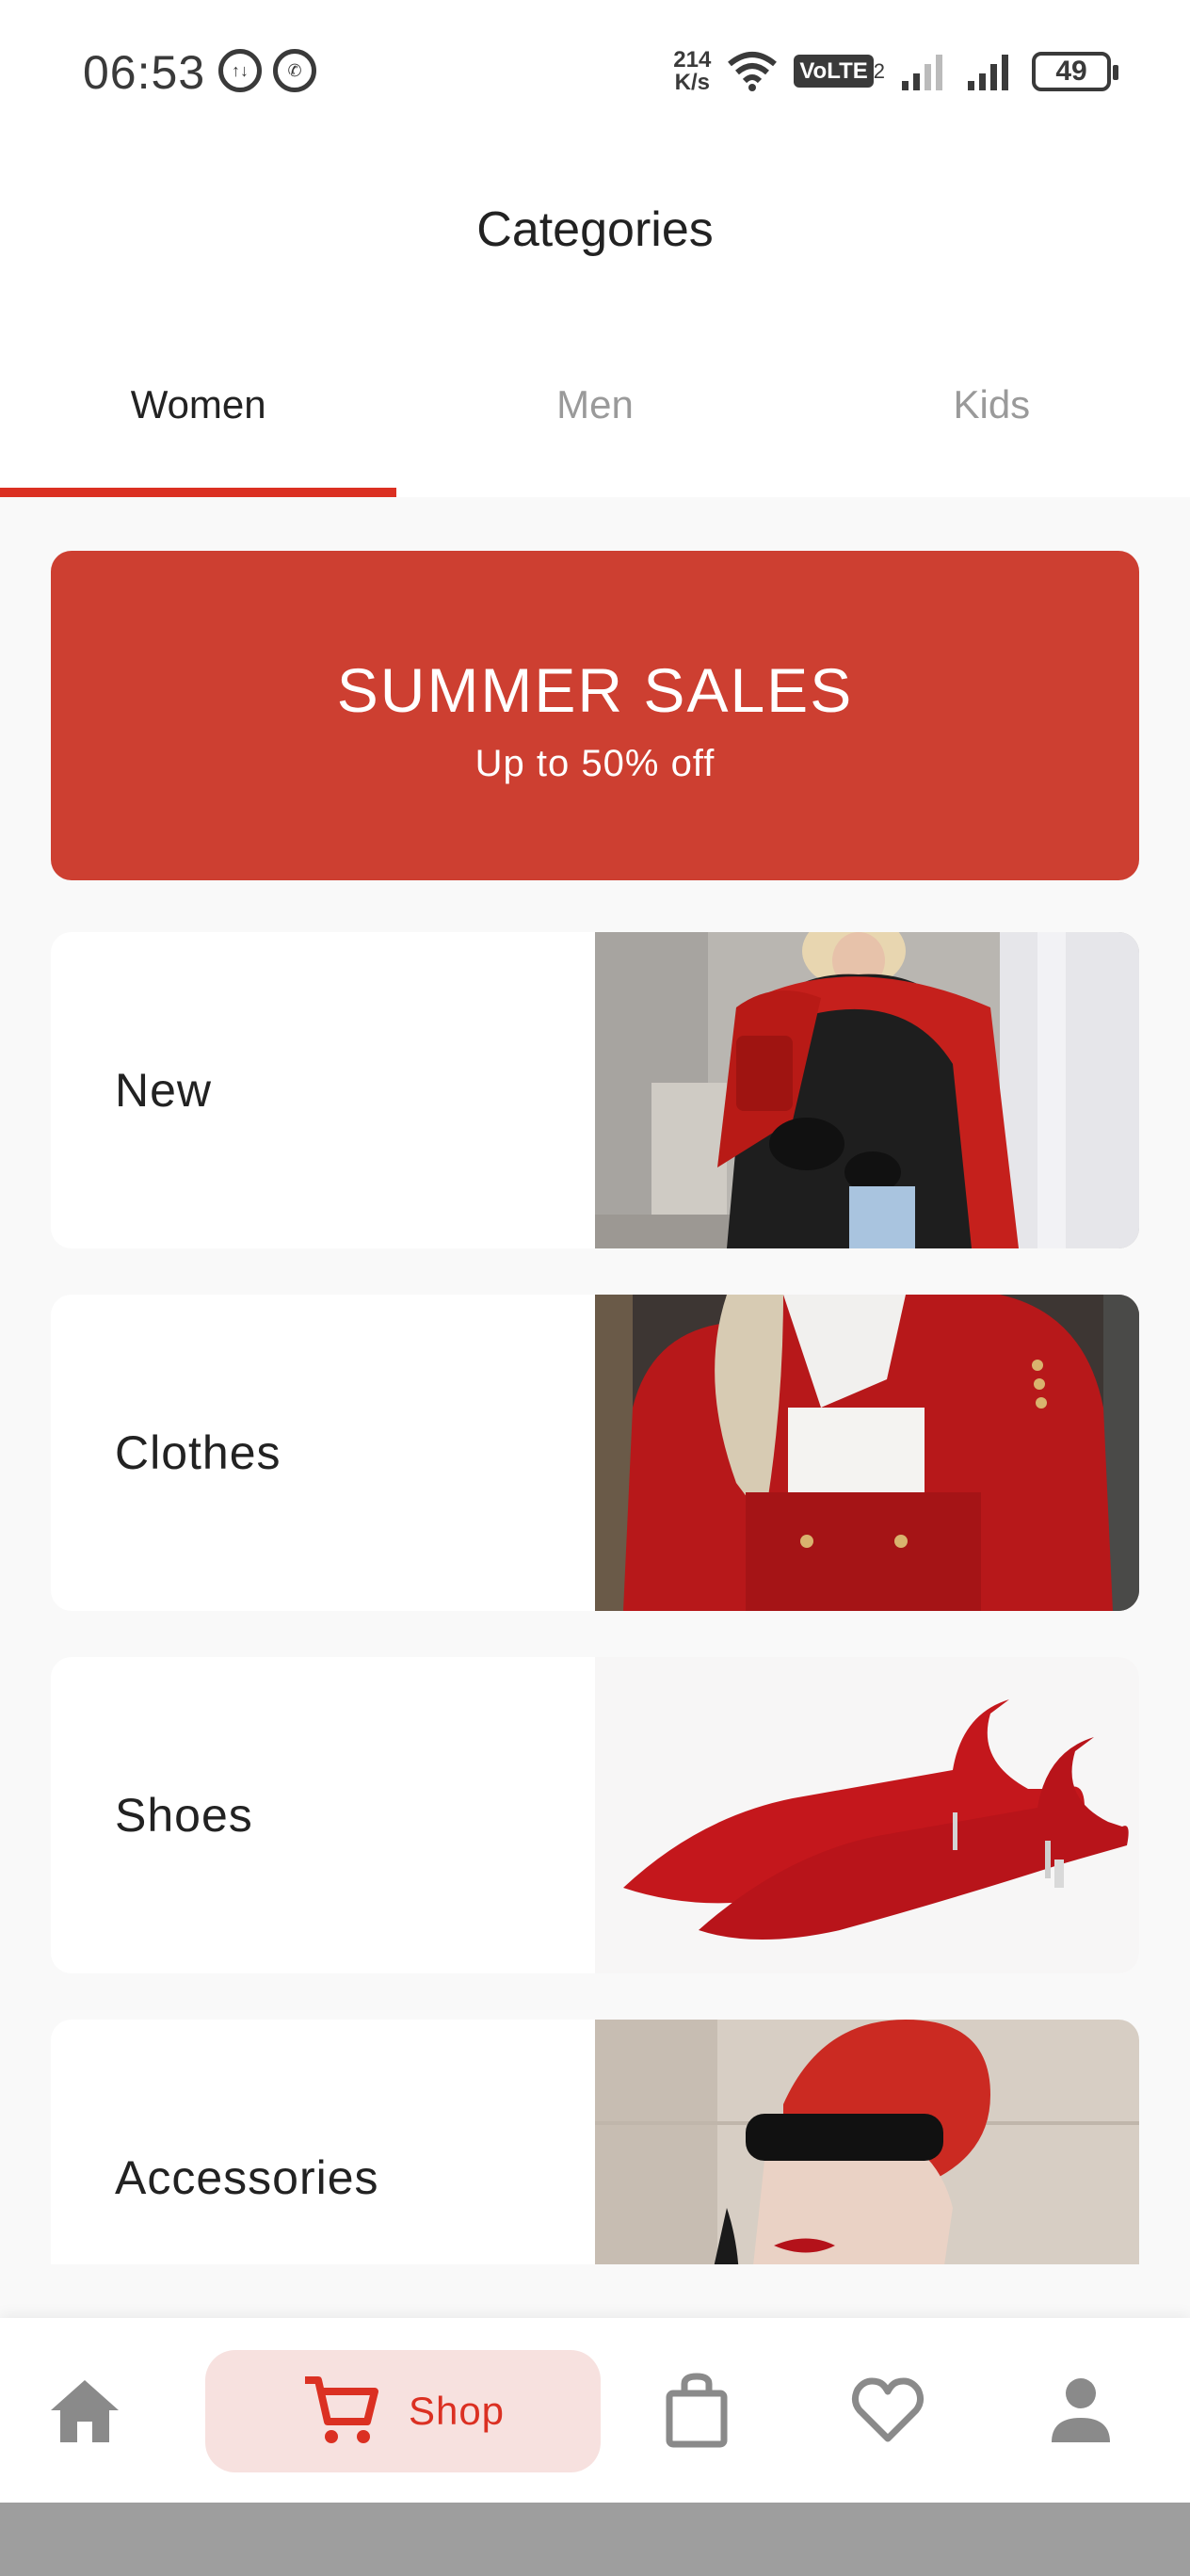 The width and height of the screenshot is (1190, 2576). What do you see at coordinates (834, 71) in the screenshot?
I see `volte-label: VoLTE` at bounding box center [834, 71].